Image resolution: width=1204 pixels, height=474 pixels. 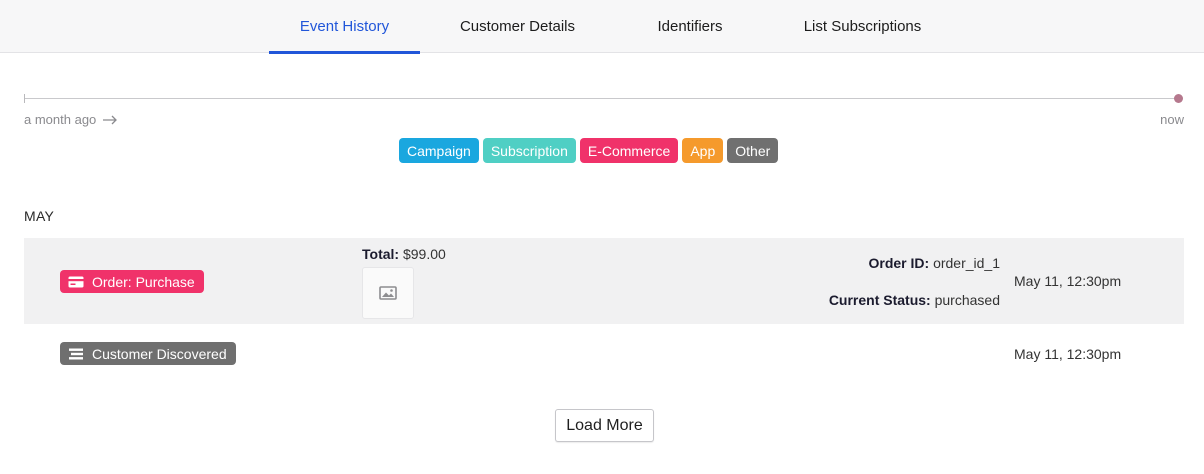 I want to click on image-icon, so click(x=388, y=293).